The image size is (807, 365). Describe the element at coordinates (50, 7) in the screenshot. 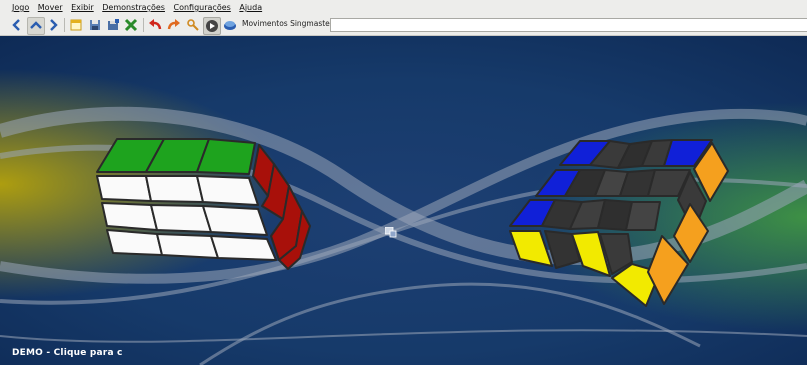

I see `menu-mover: Mover` at that location.